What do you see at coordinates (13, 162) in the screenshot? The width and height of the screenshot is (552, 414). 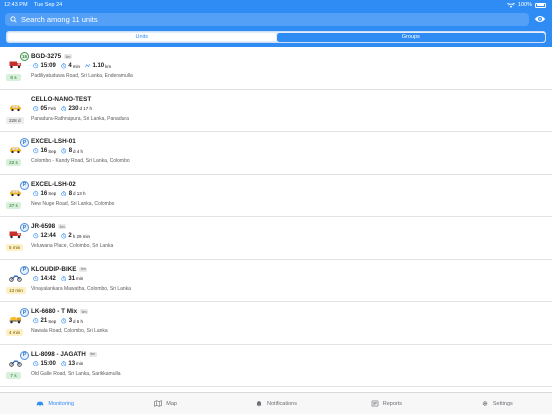 I see `last-update-chip: 22 s` at bounding box center [13, 162].